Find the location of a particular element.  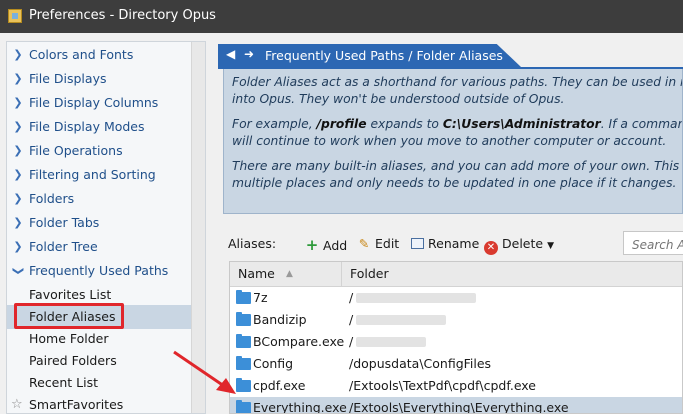

tree-item-folder-tabs: ❯ Folder Tabs is located at coordinates (99, 223).